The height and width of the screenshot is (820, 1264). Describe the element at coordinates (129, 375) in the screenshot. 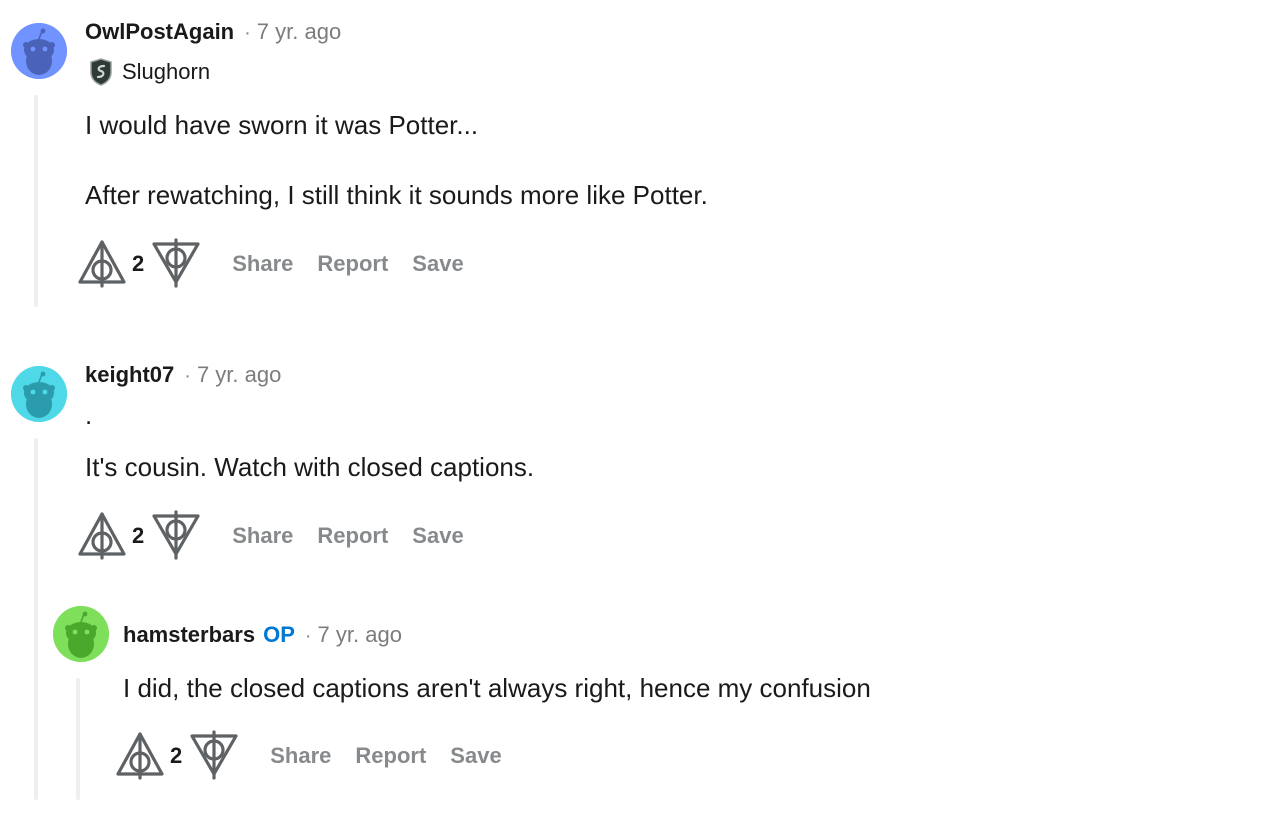

I see `author-name: keight07` at that location.